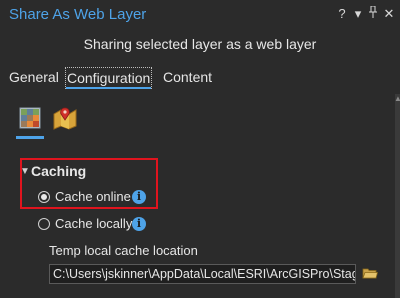  I want to click on cache-online-label: Cache online, so click(93, 196).